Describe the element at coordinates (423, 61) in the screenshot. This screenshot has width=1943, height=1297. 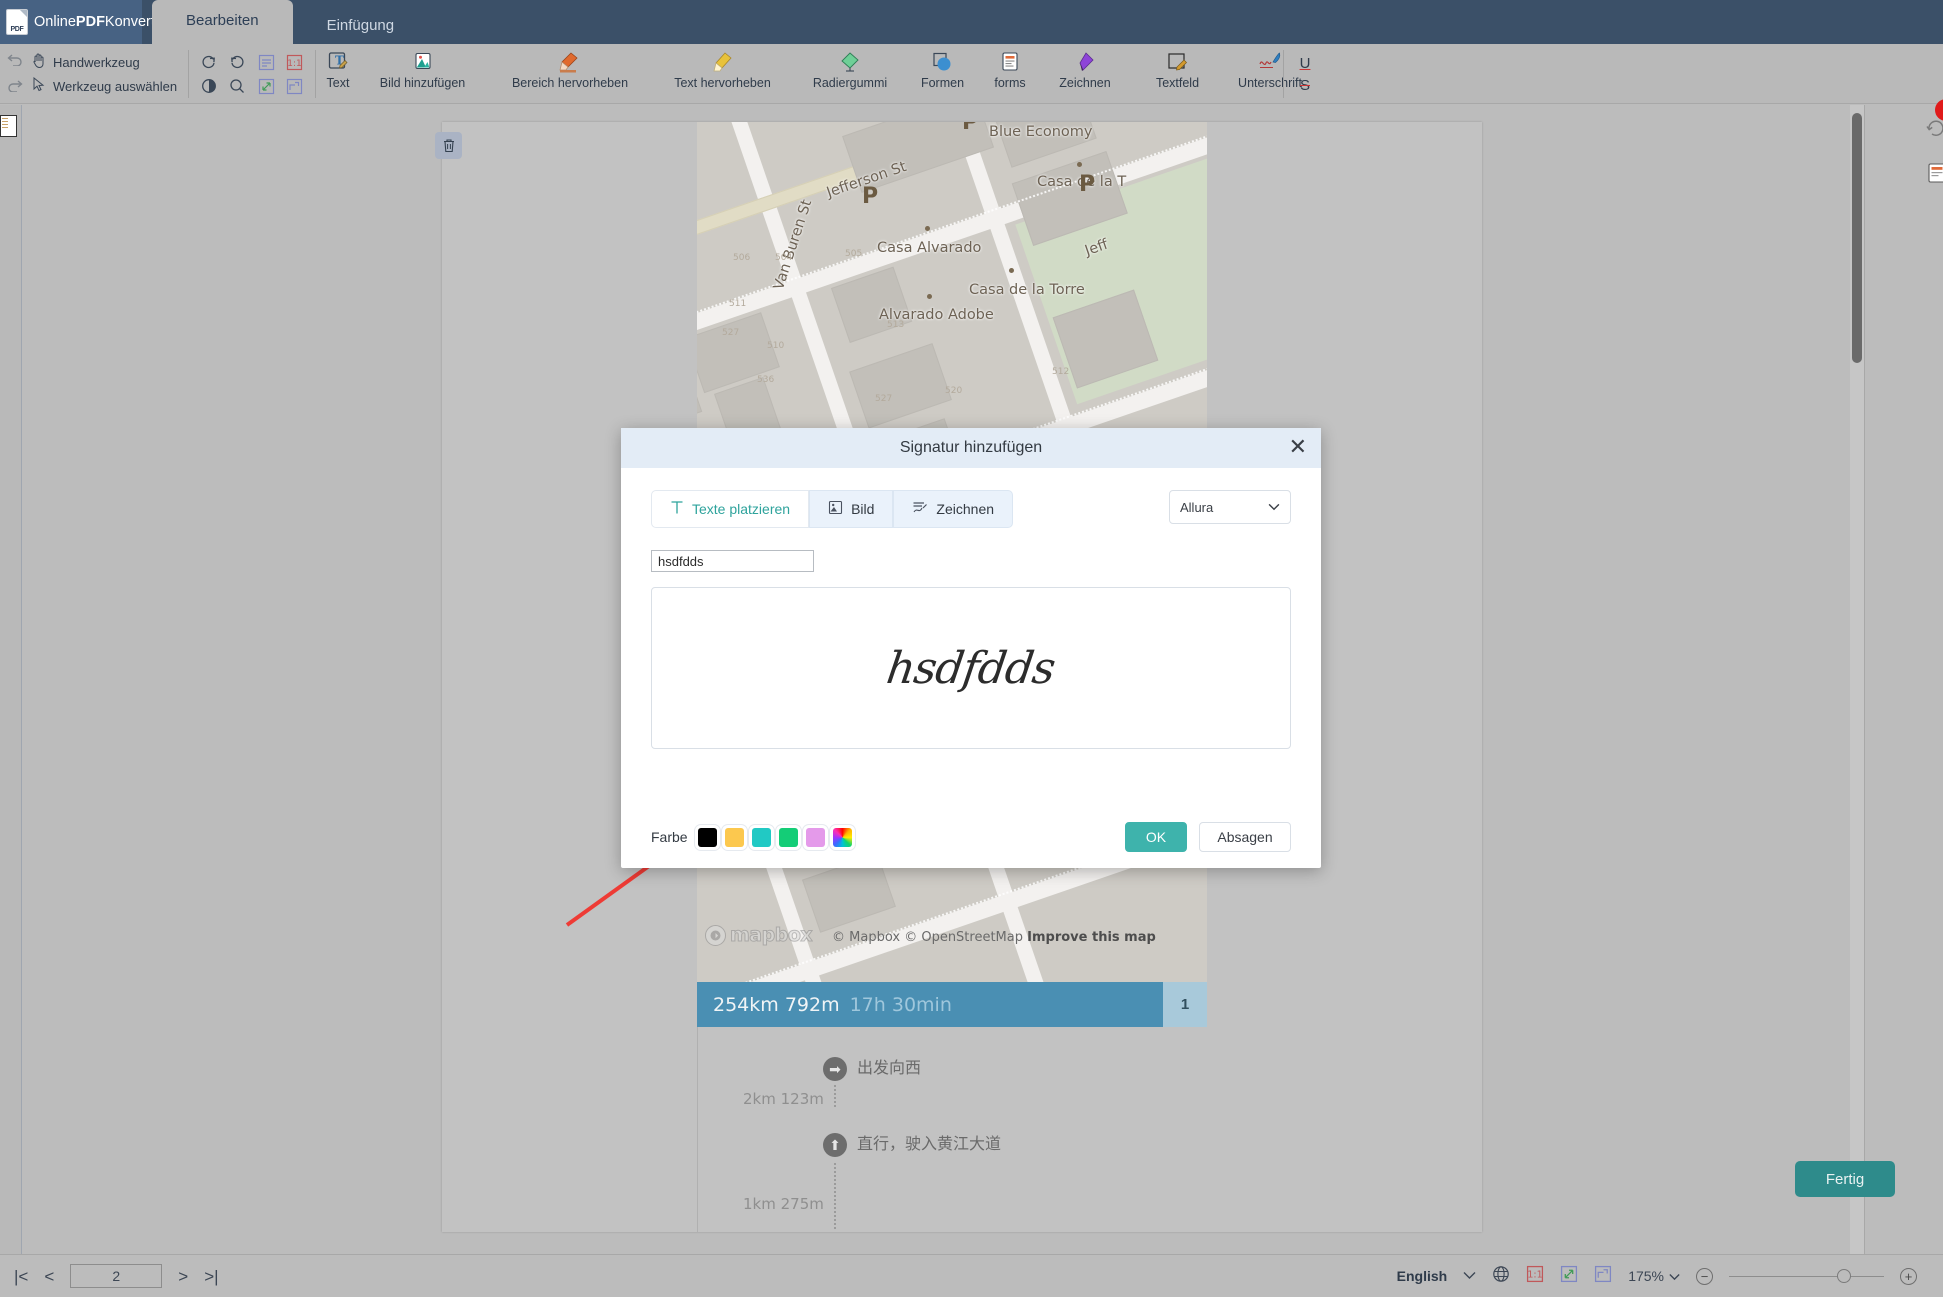
I see `add-image-icon` at that location.